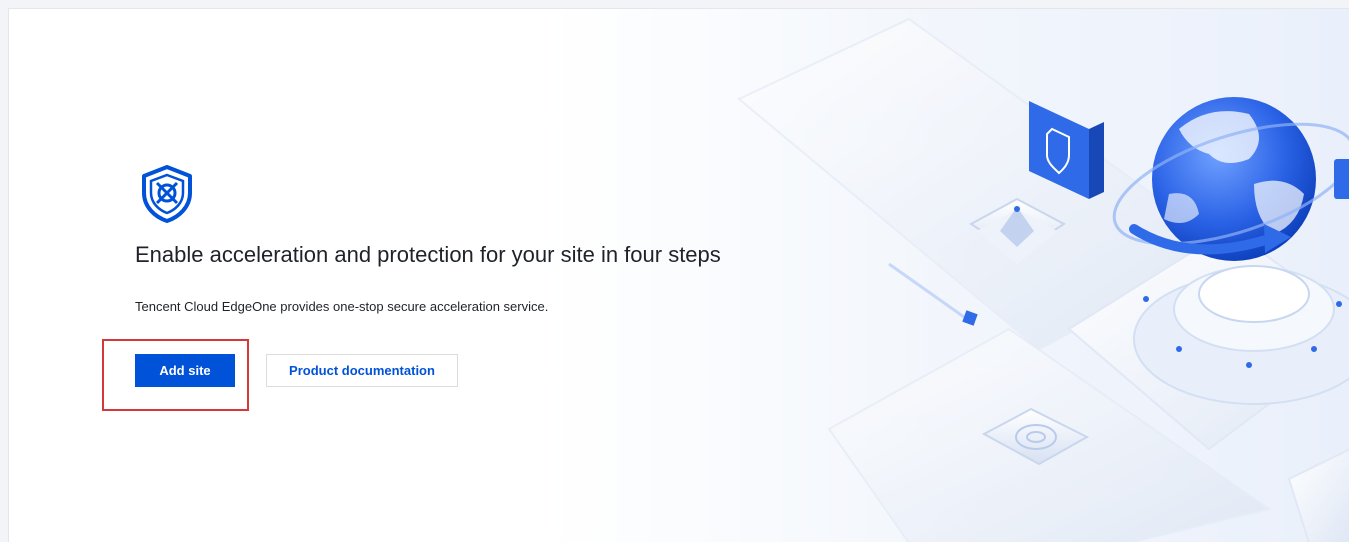 Image resolution: width=1349 pixels, height=542 pixels. Describe the element at coordinates (185, 370) in the screenshot. I see `add-site-button: Add site` at that location.